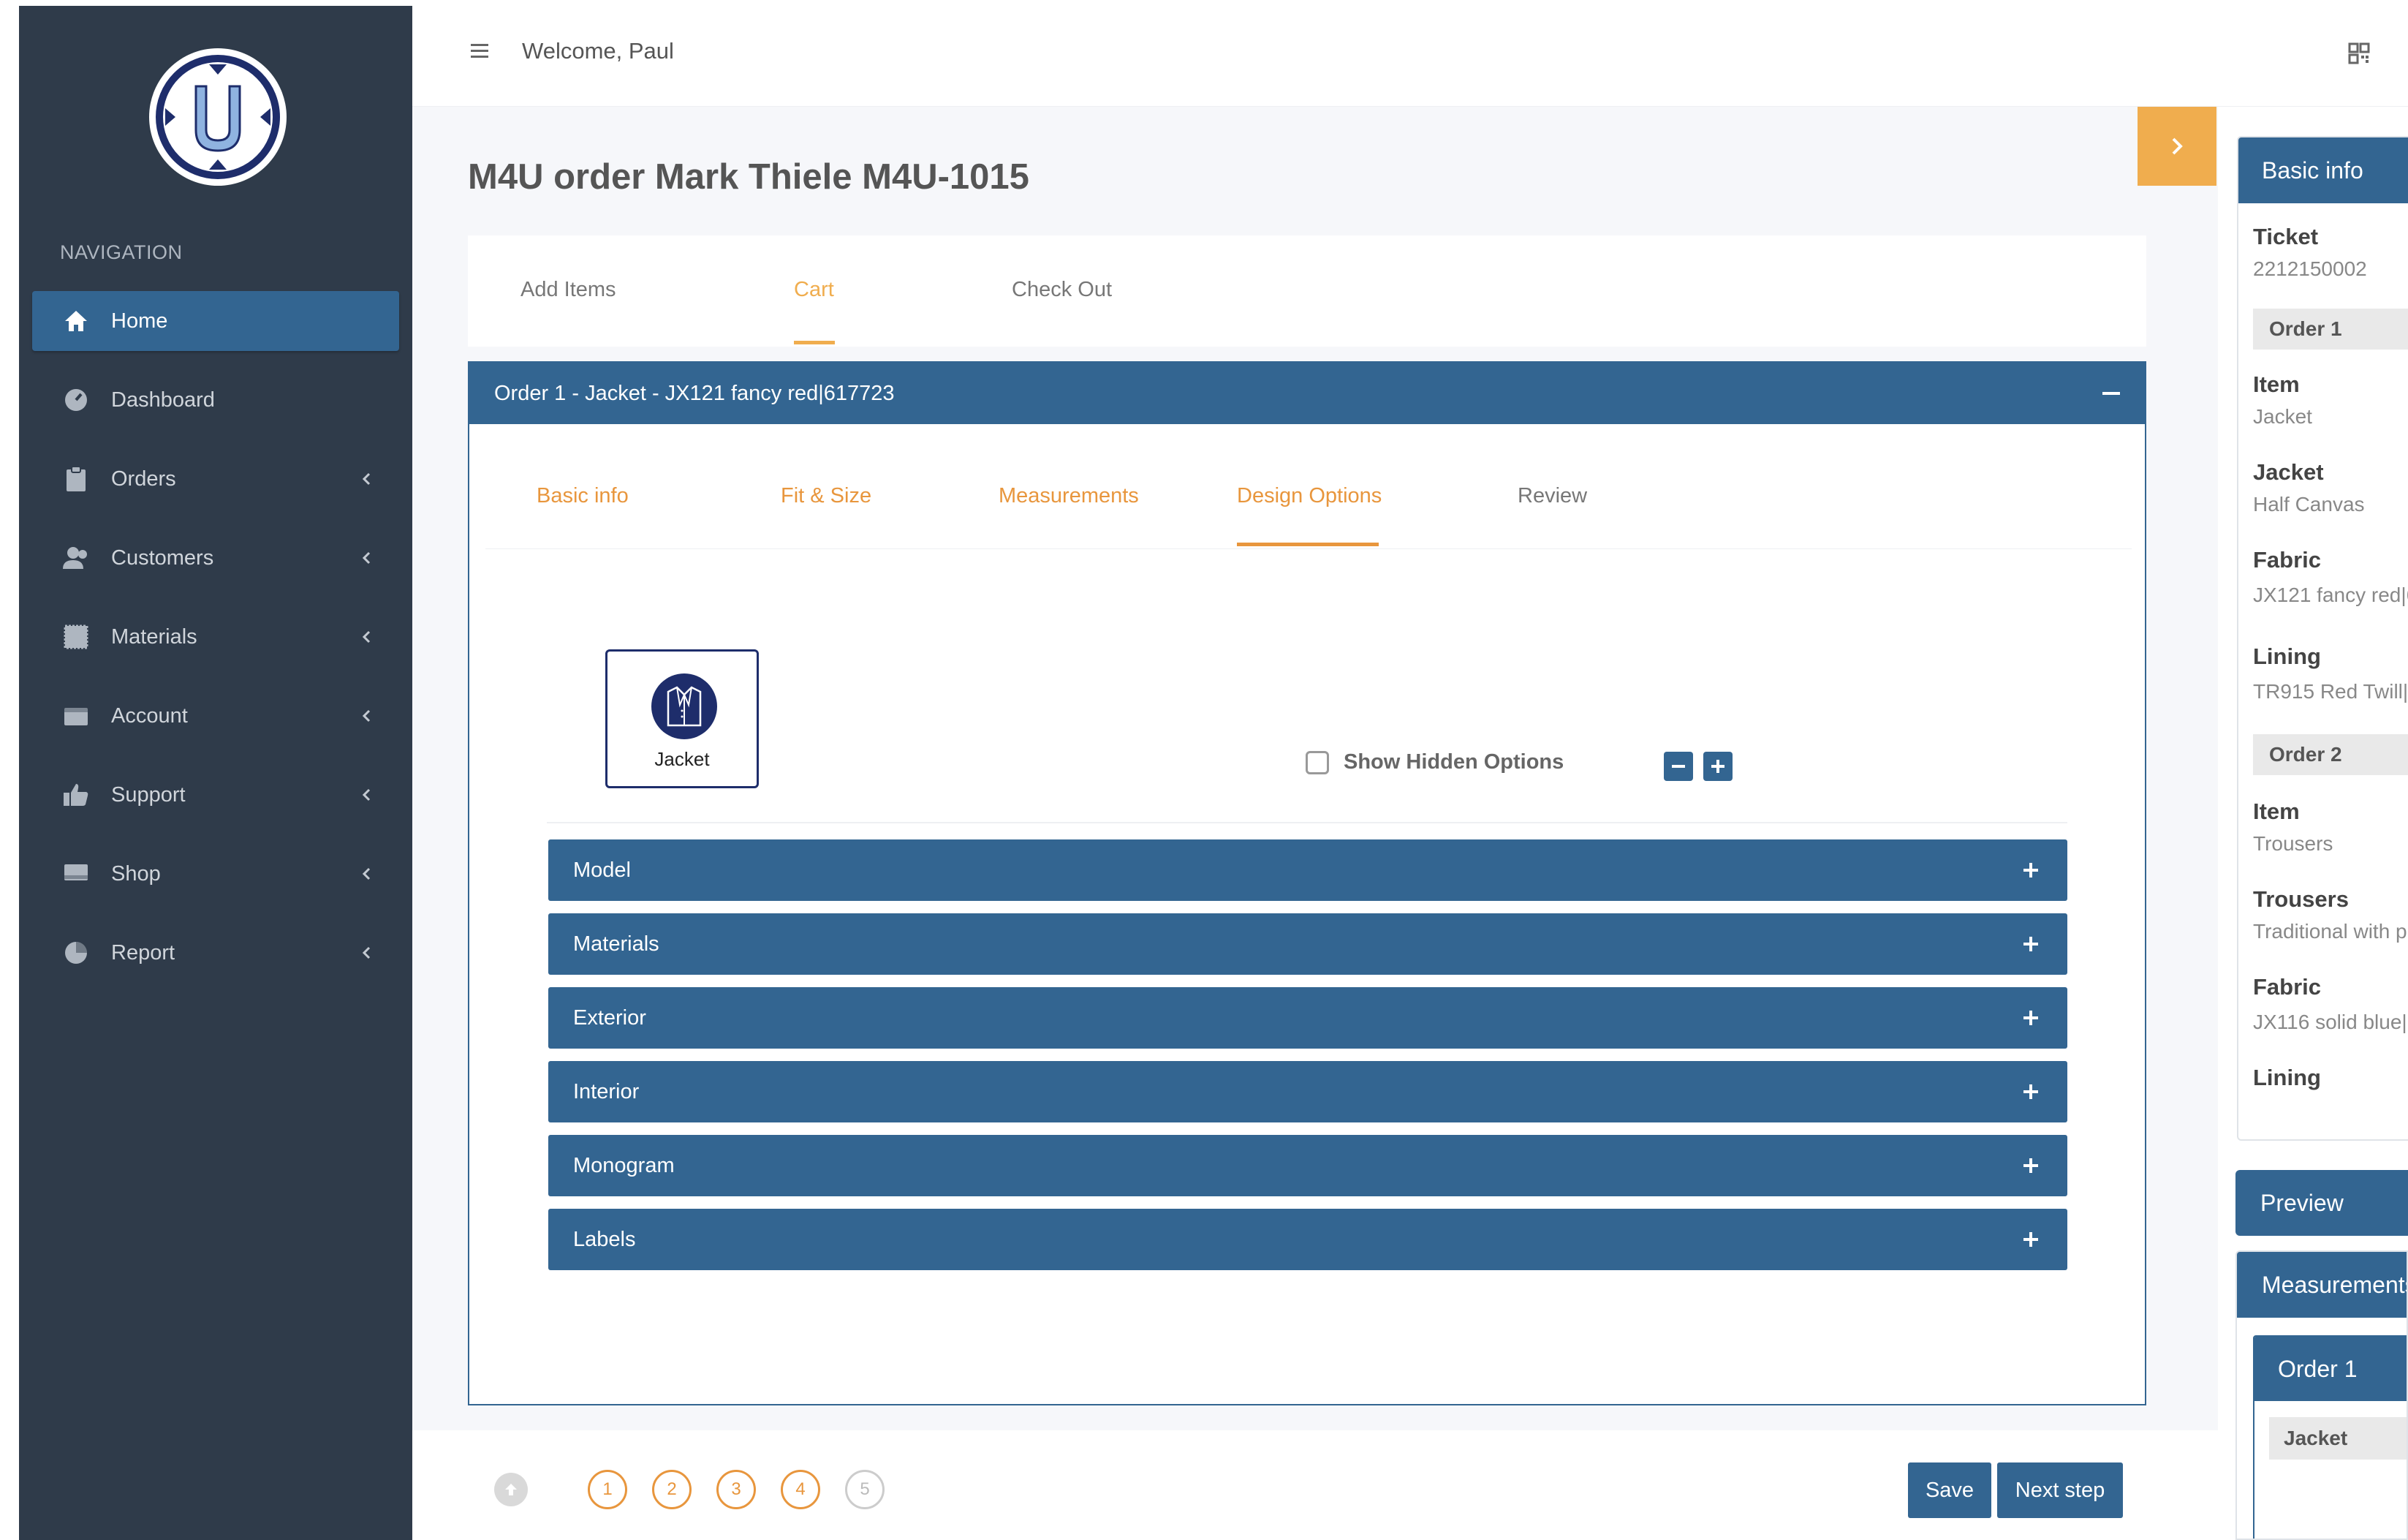 The image size is (2408, 1540). I want to click on o2-trousers-label: Trousers, so click(2301, 899).